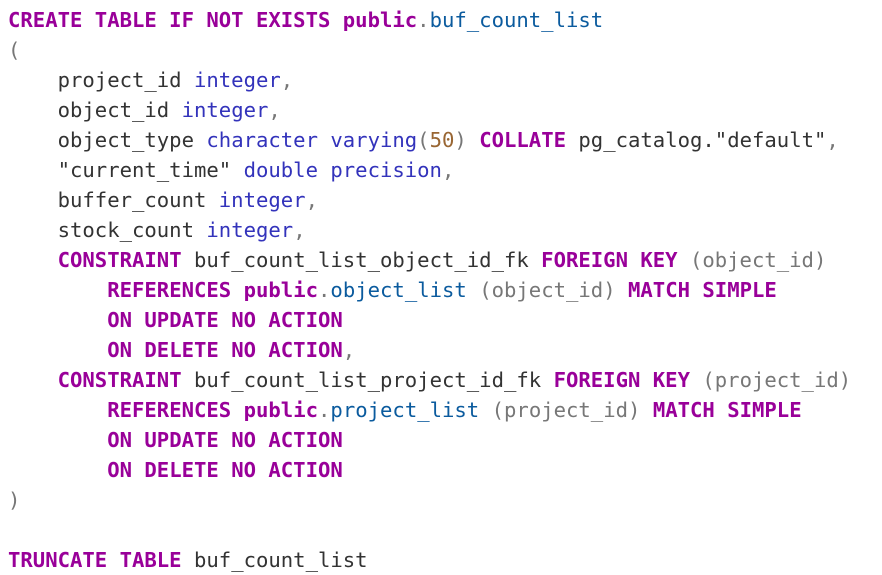 The width and height of the screenshot is (882, 575). Describe the element at coordinates (95, 110) in the screenshot. I see `code-token: object_id` at that location.